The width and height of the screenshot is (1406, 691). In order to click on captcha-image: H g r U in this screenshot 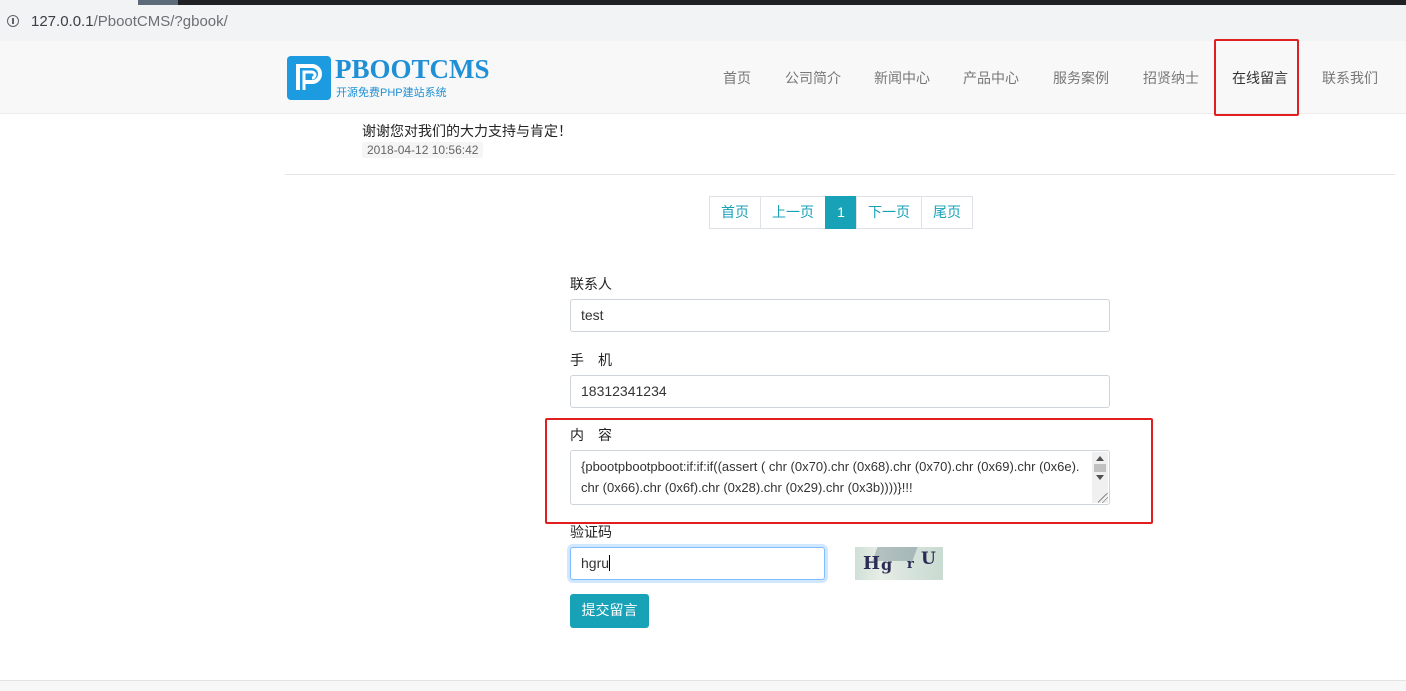, I will do `click(899, 563)`.